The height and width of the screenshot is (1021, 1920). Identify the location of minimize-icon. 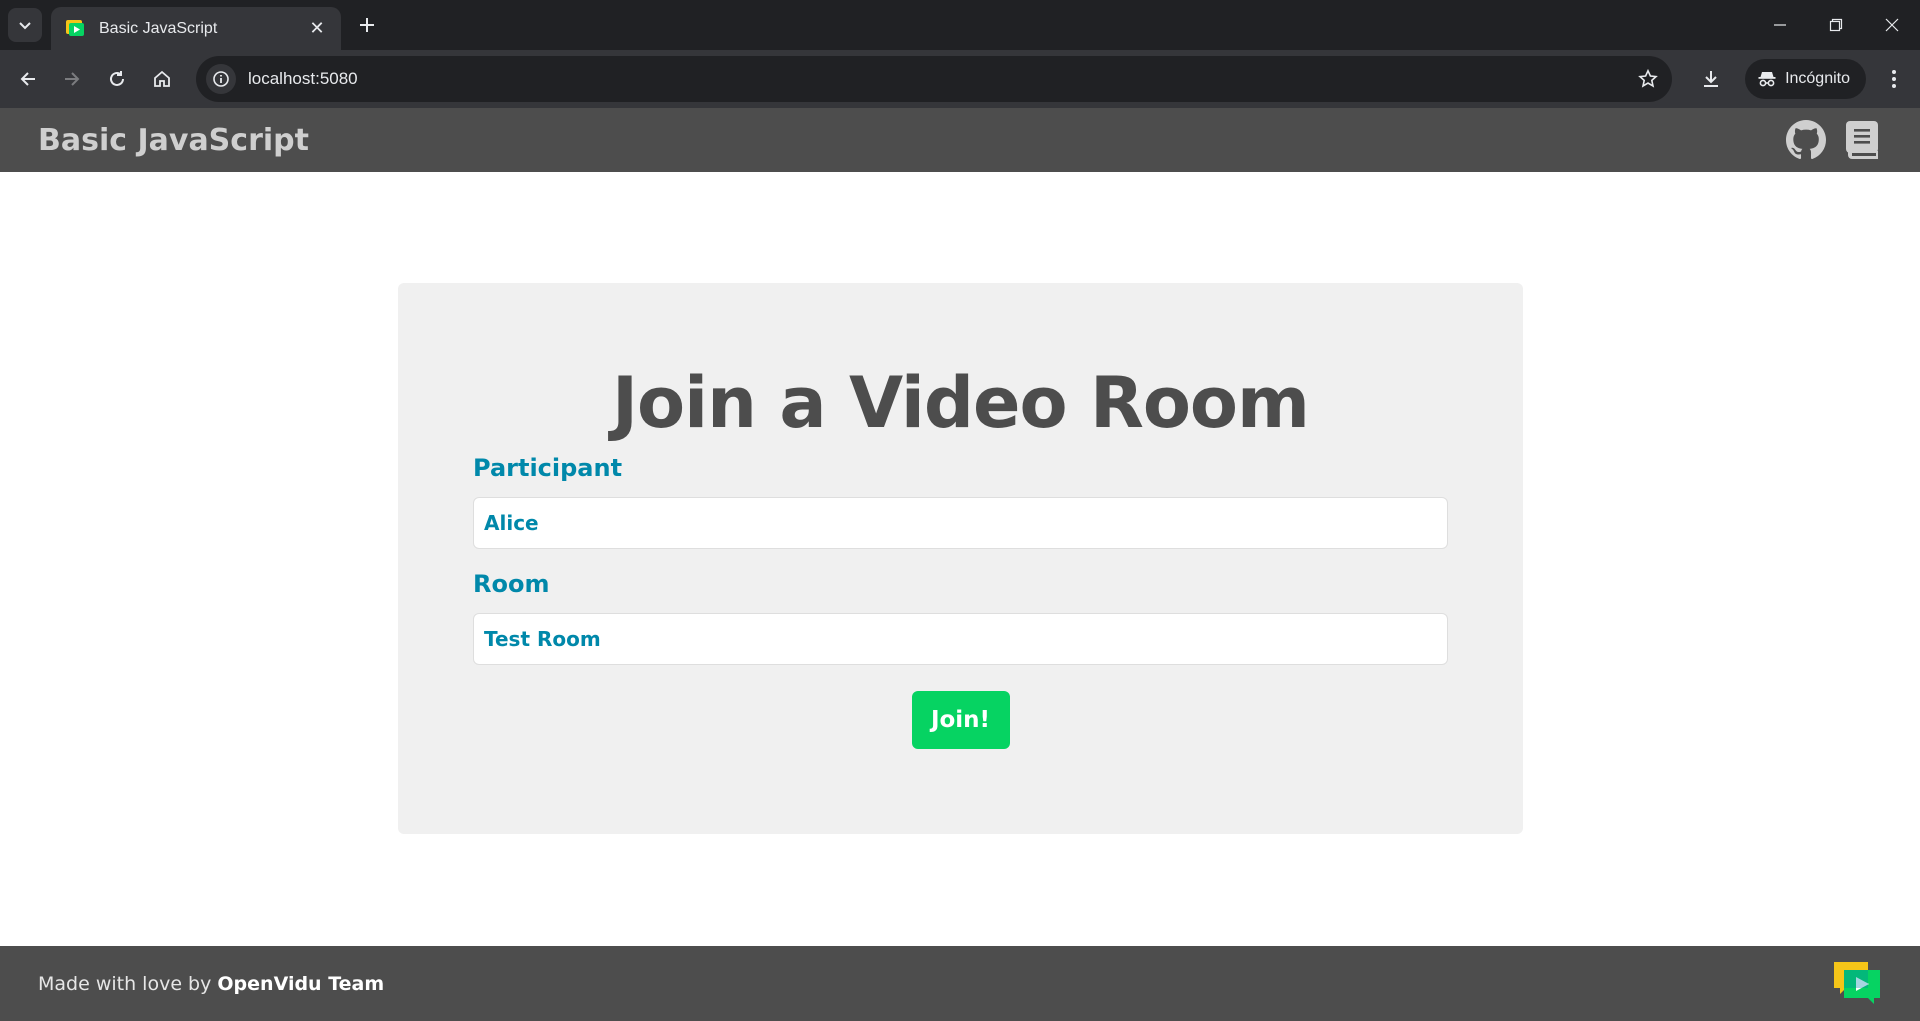
(1780, 25).